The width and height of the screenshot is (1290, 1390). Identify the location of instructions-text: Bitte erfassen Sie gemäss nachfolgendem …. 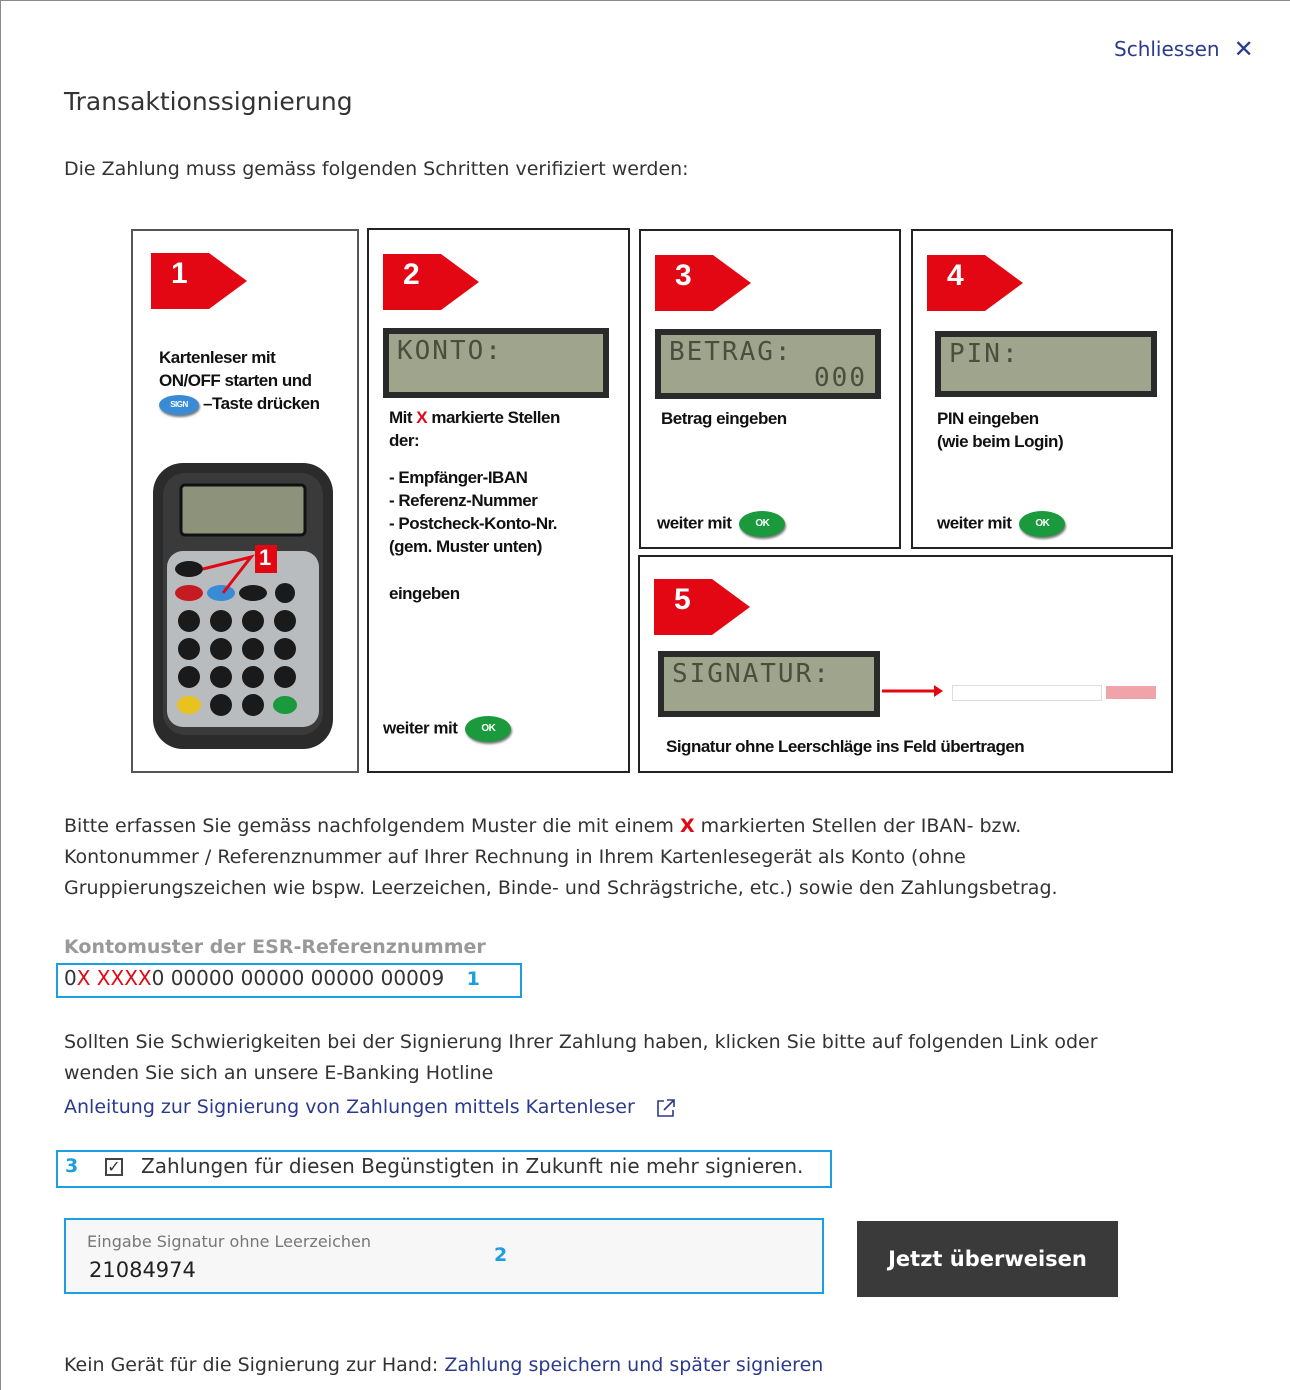
(561, 857).